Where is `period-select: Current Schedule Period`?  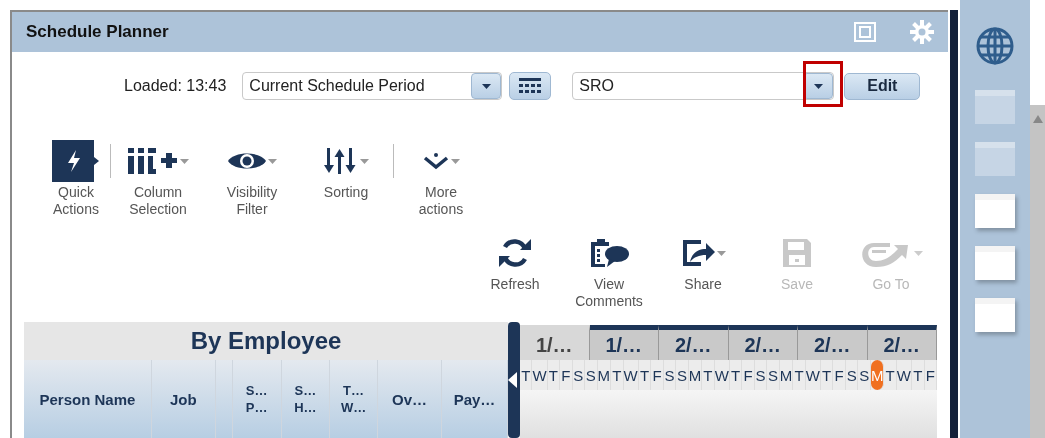
period-select: Current Schedule Period is located at coordinates (372, 86).